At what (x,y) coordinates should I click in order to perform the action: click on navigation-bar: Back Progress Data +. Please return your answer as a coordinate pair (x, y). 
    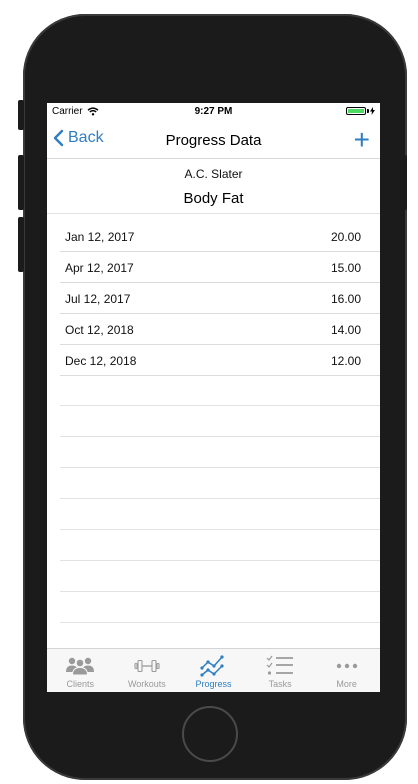
    Looking at the image, I should click on (213, 140).